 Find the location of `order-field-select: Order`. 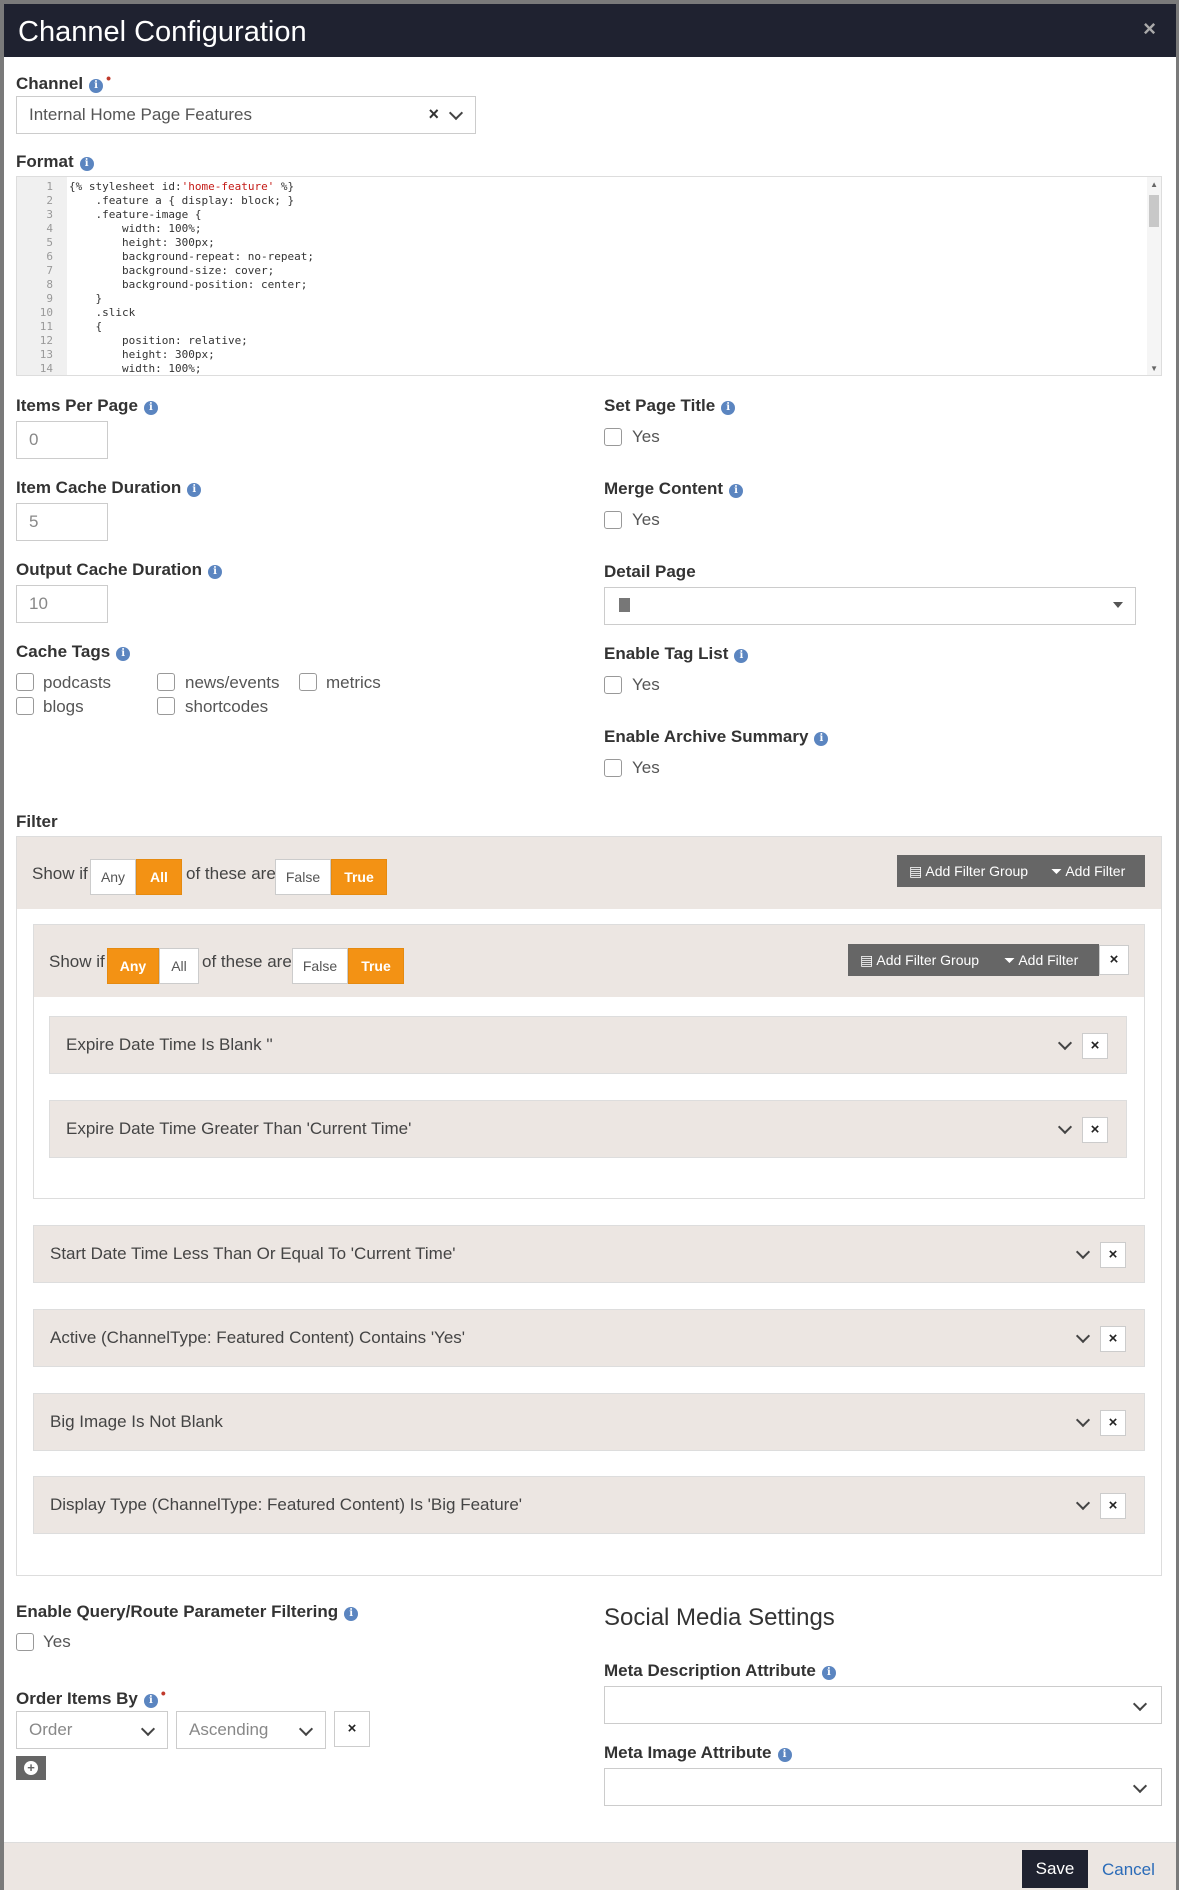

order-field-select: Order is located at coordinates (92, 1730).